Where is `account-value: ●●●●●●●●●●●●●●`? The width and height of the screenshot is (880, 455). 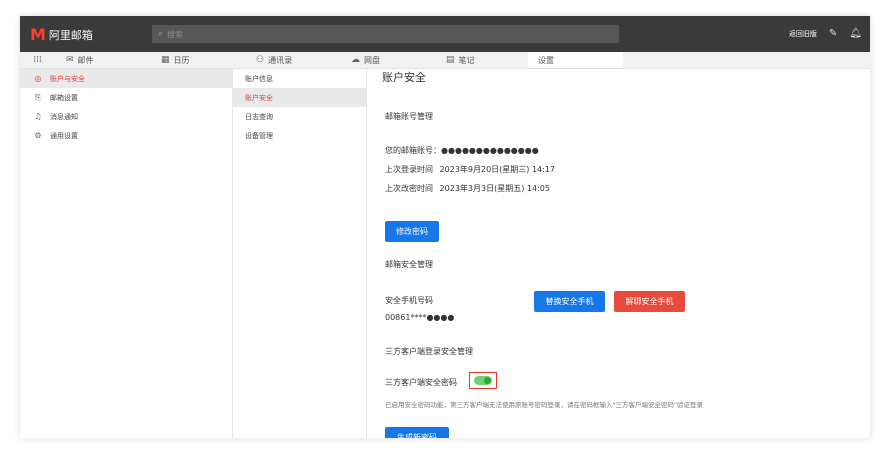 account-value: ●●●●●●●●●●●●●● is located at coordinates (490, 150).